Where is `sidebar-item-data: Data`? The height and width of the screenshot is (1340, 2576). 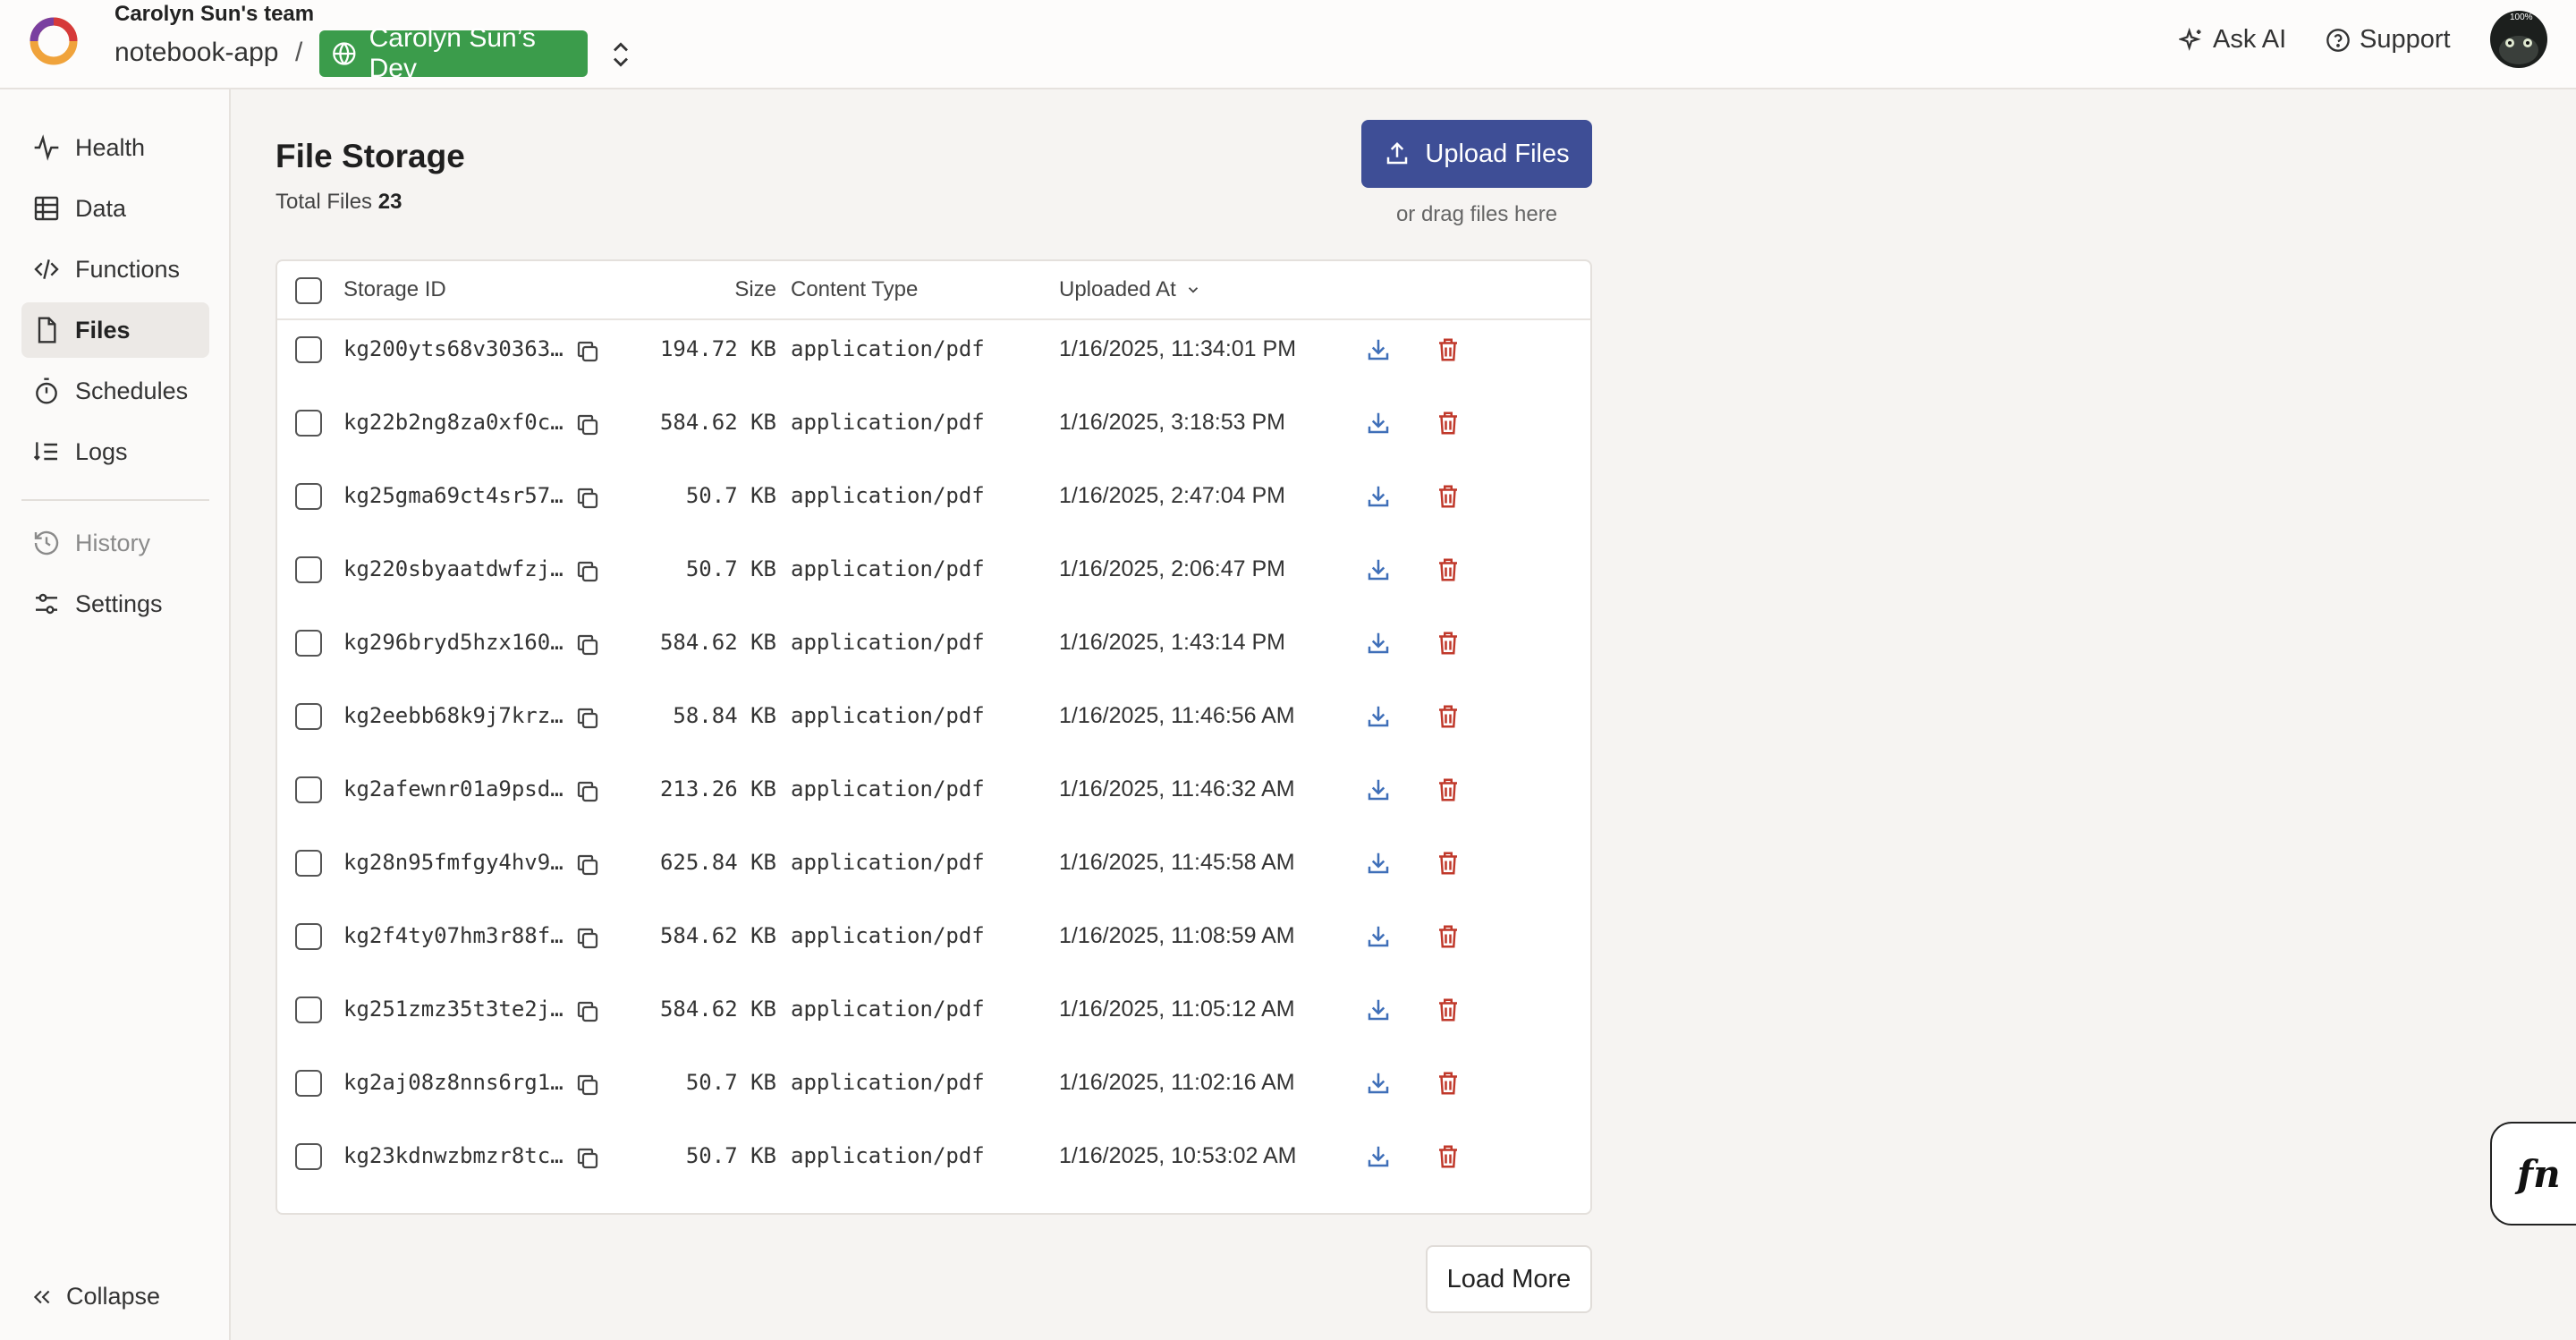 sidebar-item-data: Data is located at coordinates (115, 208).